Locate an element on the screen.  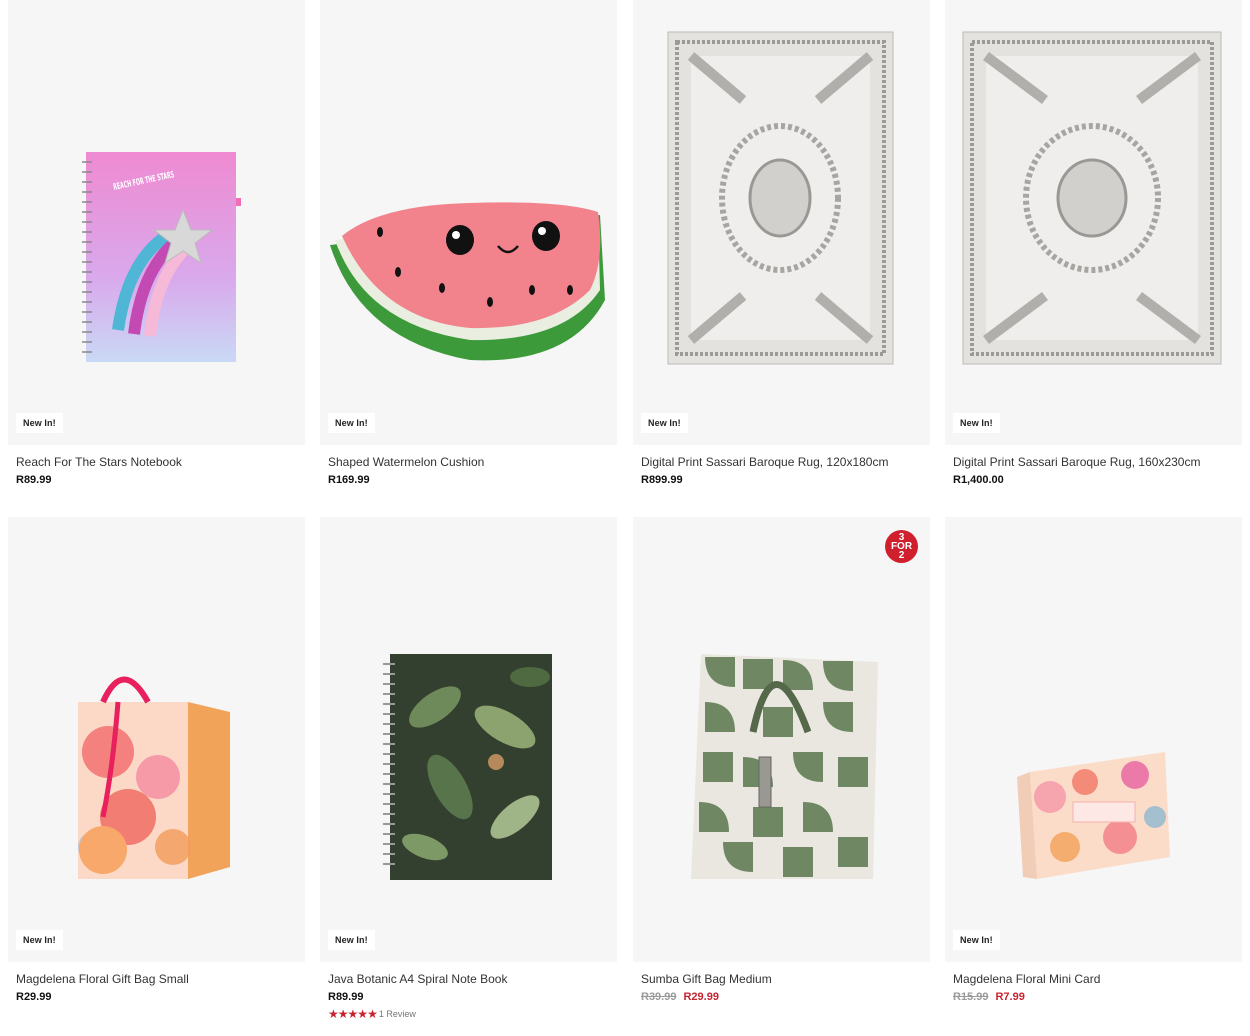
sale-price: R29.99 is located at coordinates (701, 997).